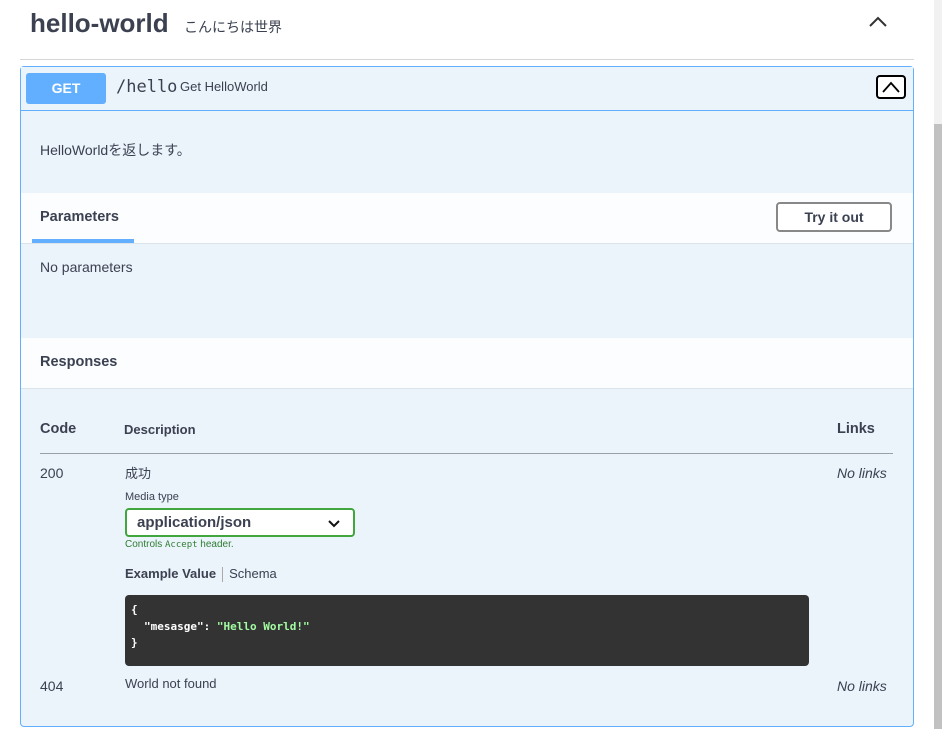 The height and width of the screenshot is (729, 942). I want to click on tab-example-value: Example Value, so click(170, 573).